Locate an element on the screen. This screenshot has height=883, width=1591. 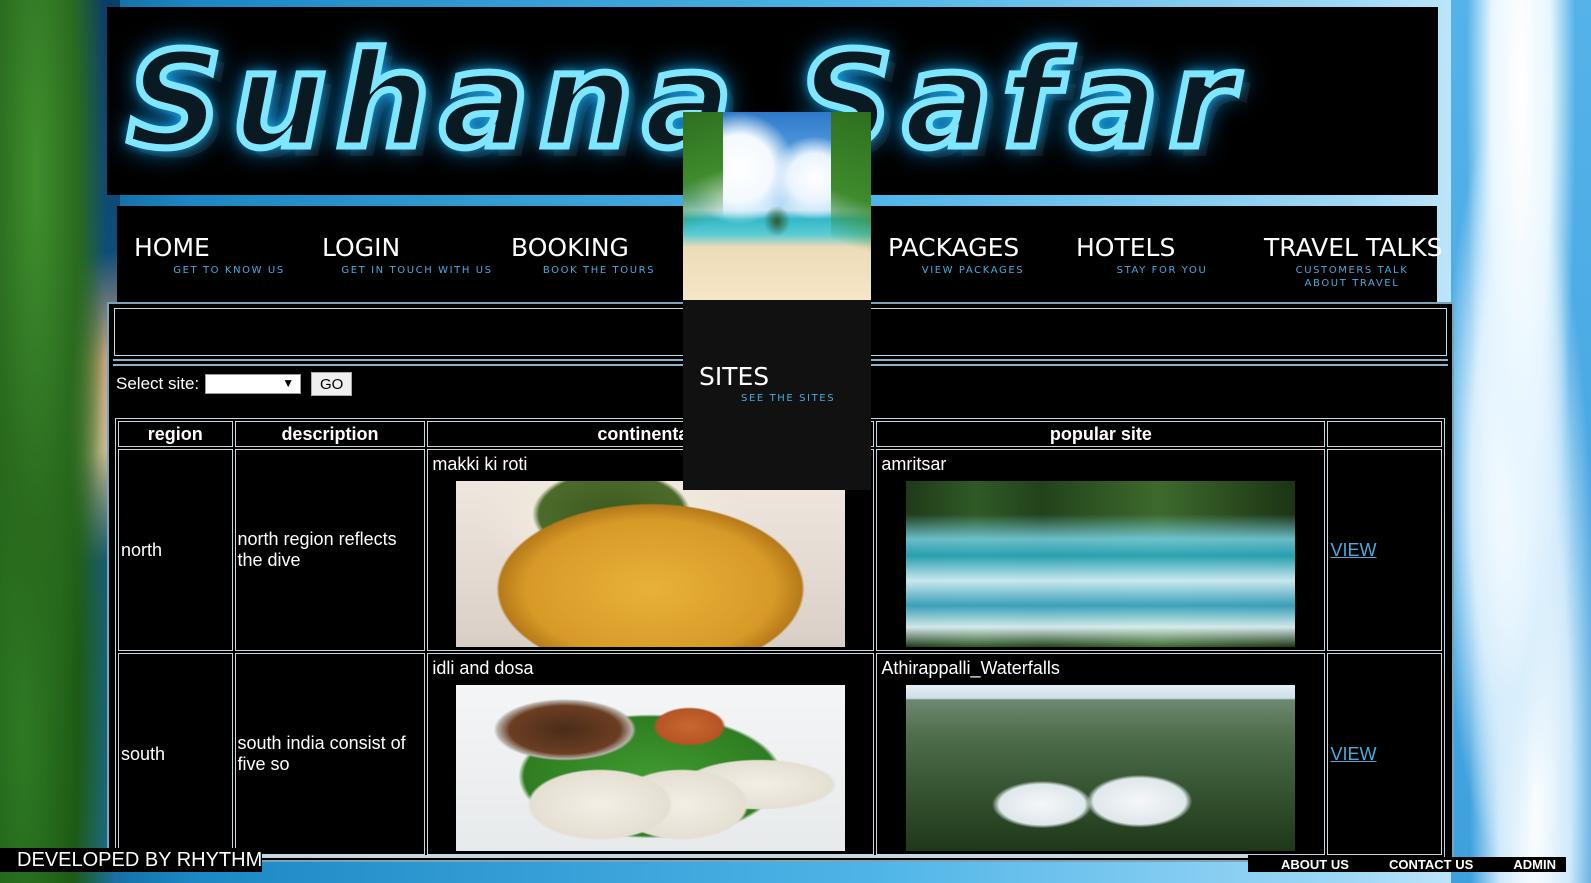
footer-link-admin: ADMIN is located at coordinates (1534, 864).